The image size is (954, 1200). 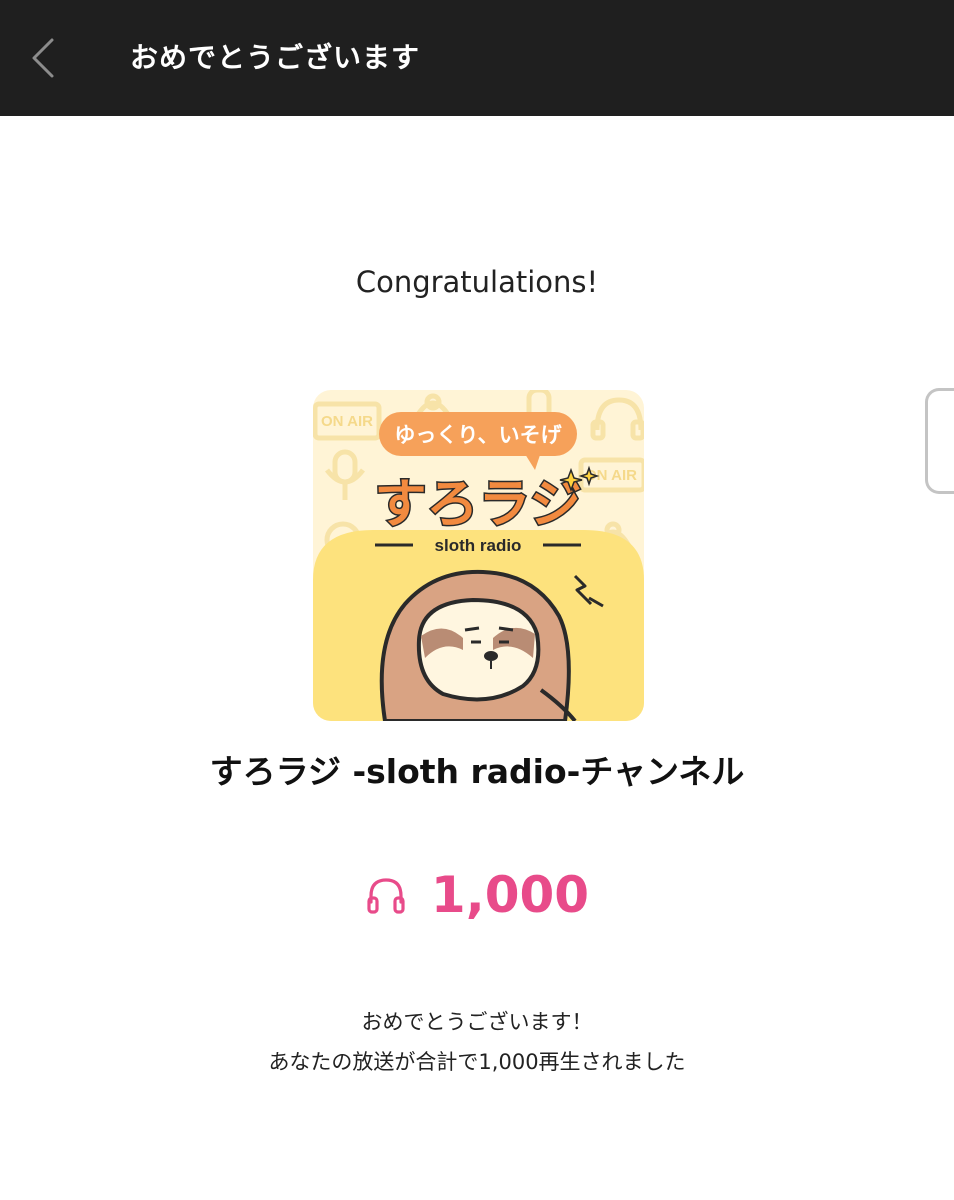 What do you see at coordinates (386, 896) in the screenshot?
I see `headphones-icon` at bounding box center [386, 896].